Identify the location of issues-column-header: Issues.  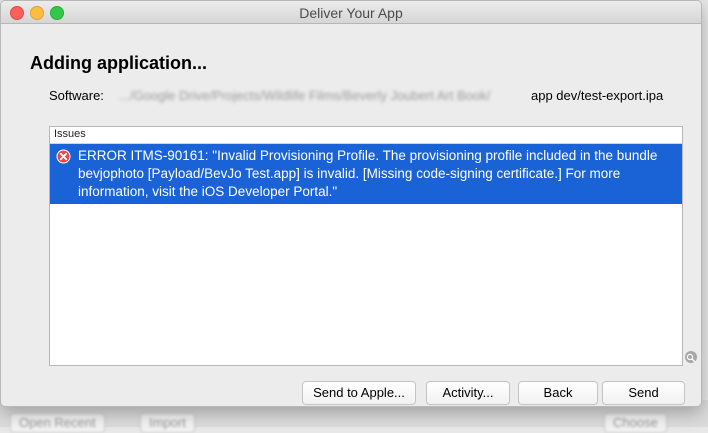
(366, 135).